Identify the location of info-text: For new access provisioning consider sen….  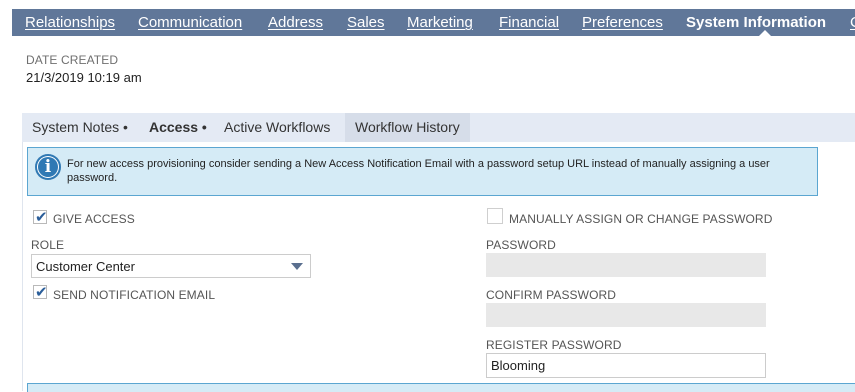
(418, 171).